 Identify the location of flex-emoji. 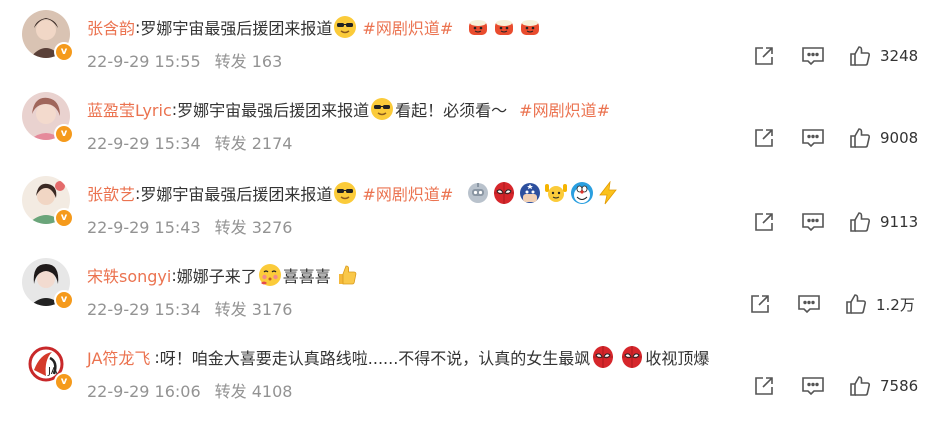
(556, 193).